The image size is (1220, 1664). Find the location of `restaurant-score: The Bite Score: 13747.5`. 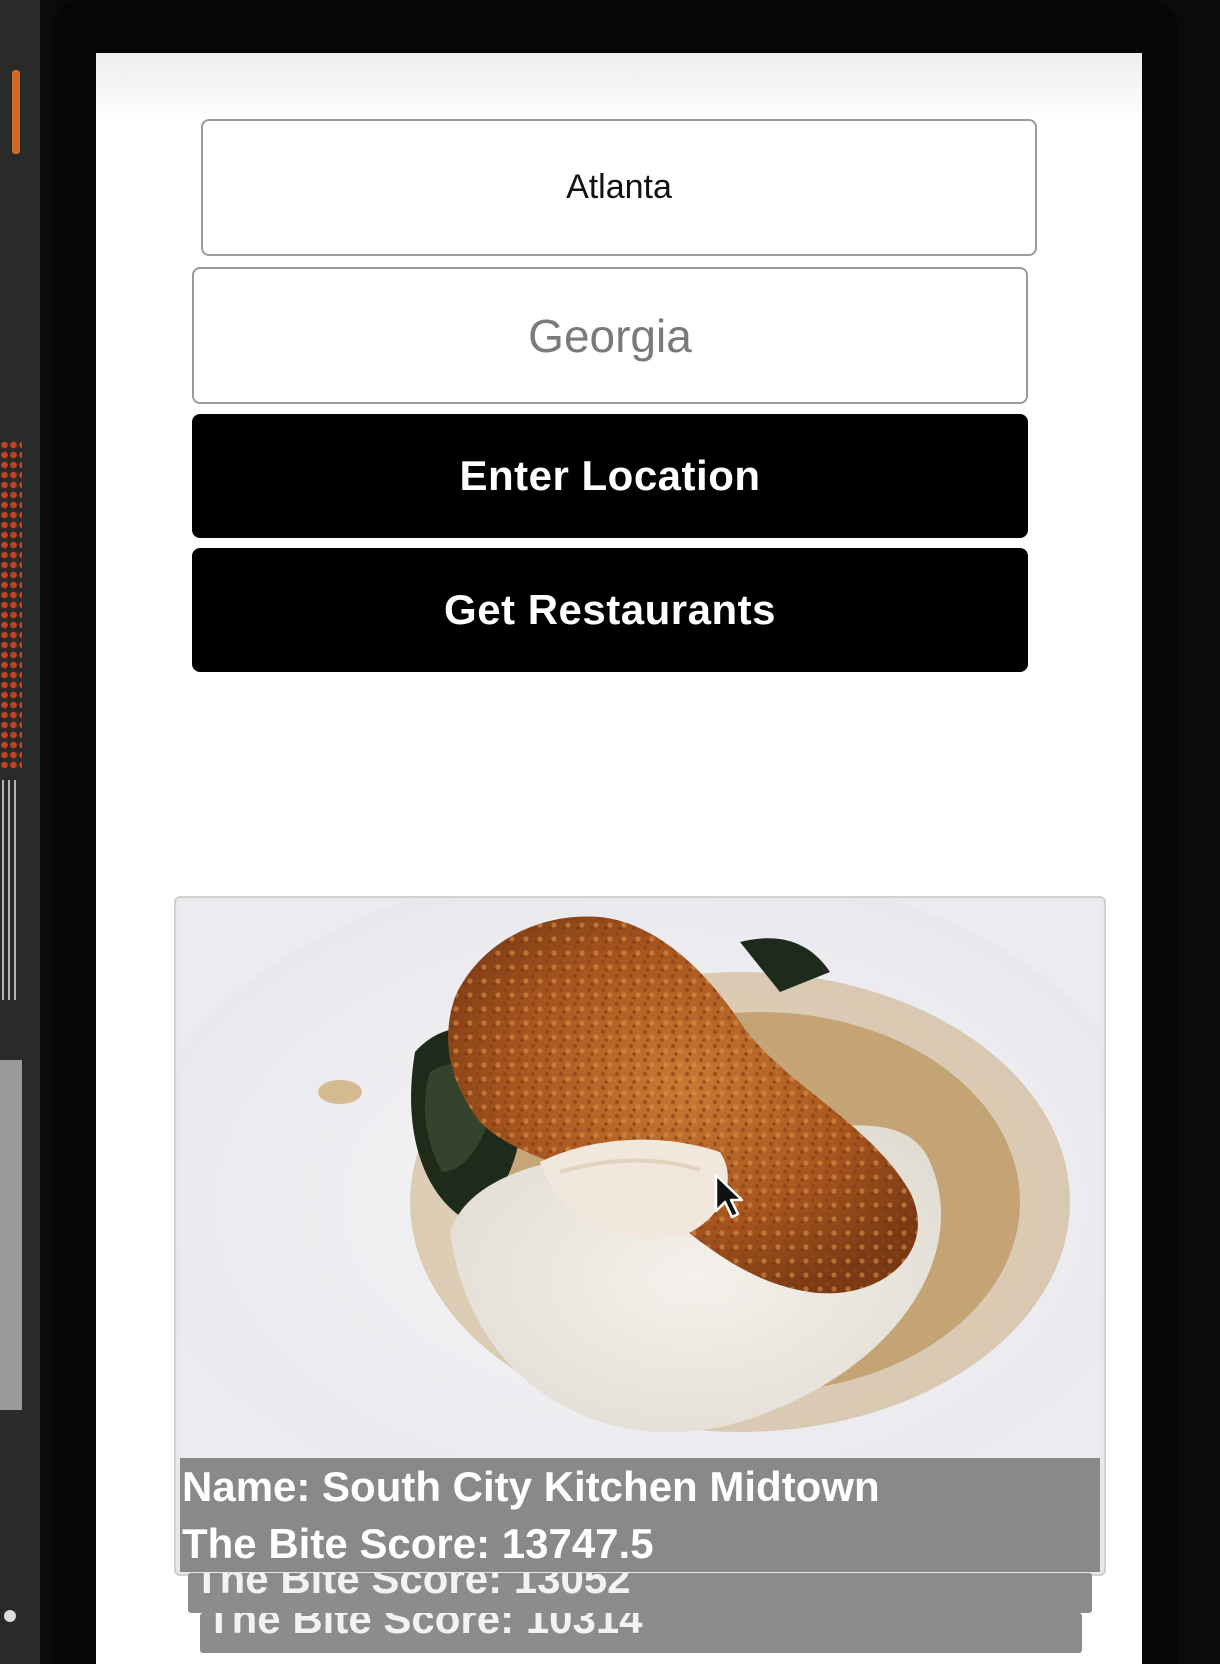

restaurant-score: The Bite Score: 13747.5 is located at coordinates (418, 1543).